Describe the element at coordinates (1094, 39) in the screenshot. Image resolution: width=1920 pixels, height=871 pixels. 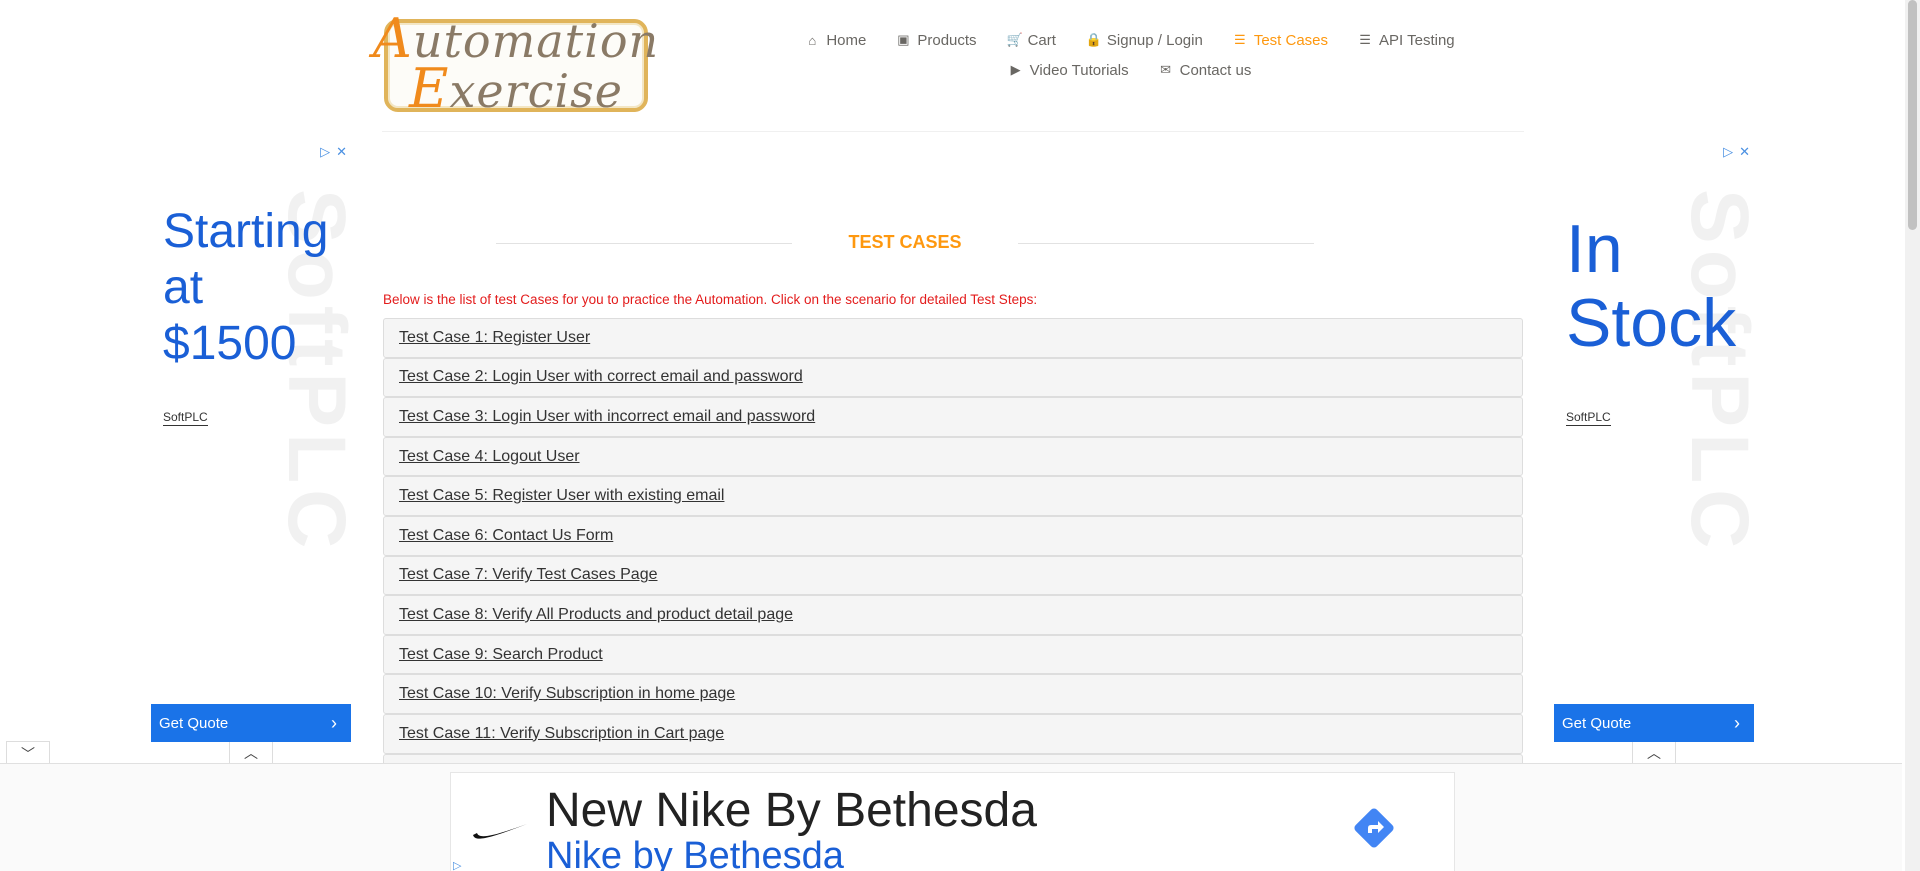
I see `lock-icon: 🔒` at that location.